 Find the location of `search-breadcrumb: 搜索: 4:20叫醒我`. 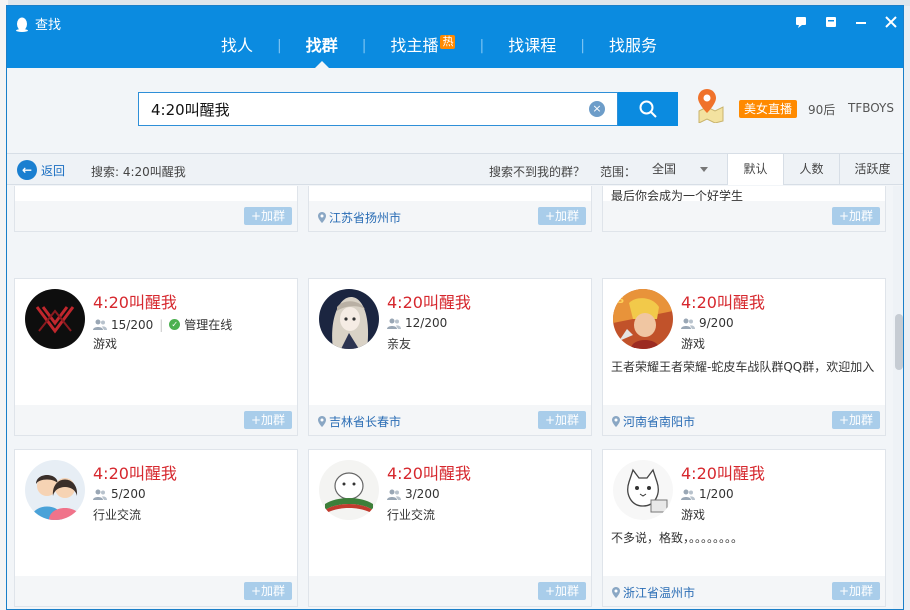

search-breadcrumb: 搜索: 4:20叫醒我 is located at coordinates (138, 172).